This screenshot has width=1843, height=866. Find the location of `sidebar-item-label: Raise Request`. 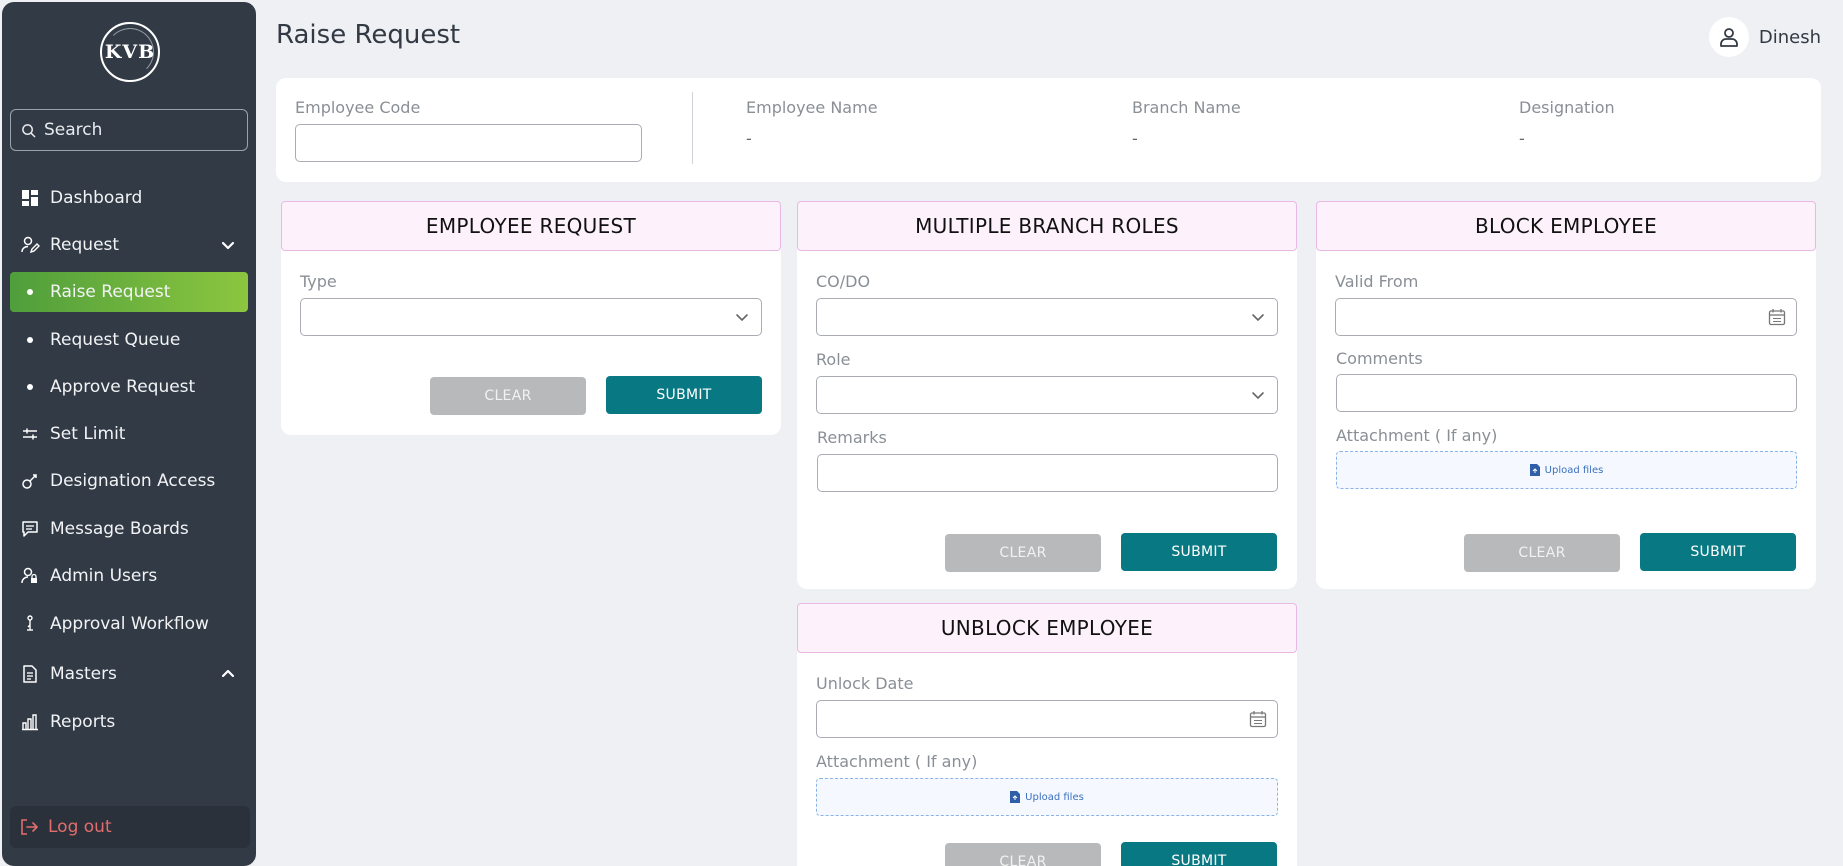

sidebar-item-label: Raise Request is located at coordinates (110, 292).